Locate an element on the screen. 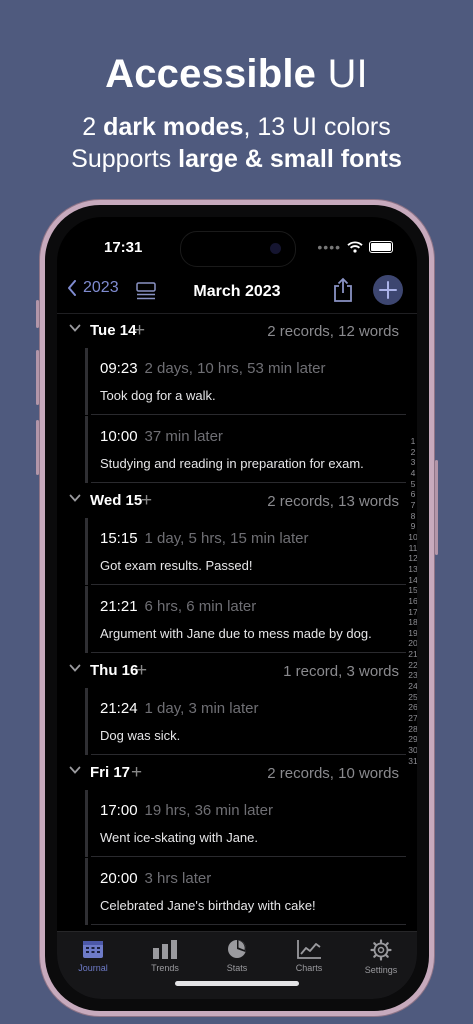 The image size is (473, 1024). day-index-item: 23 is located at coordinates (411, 675).